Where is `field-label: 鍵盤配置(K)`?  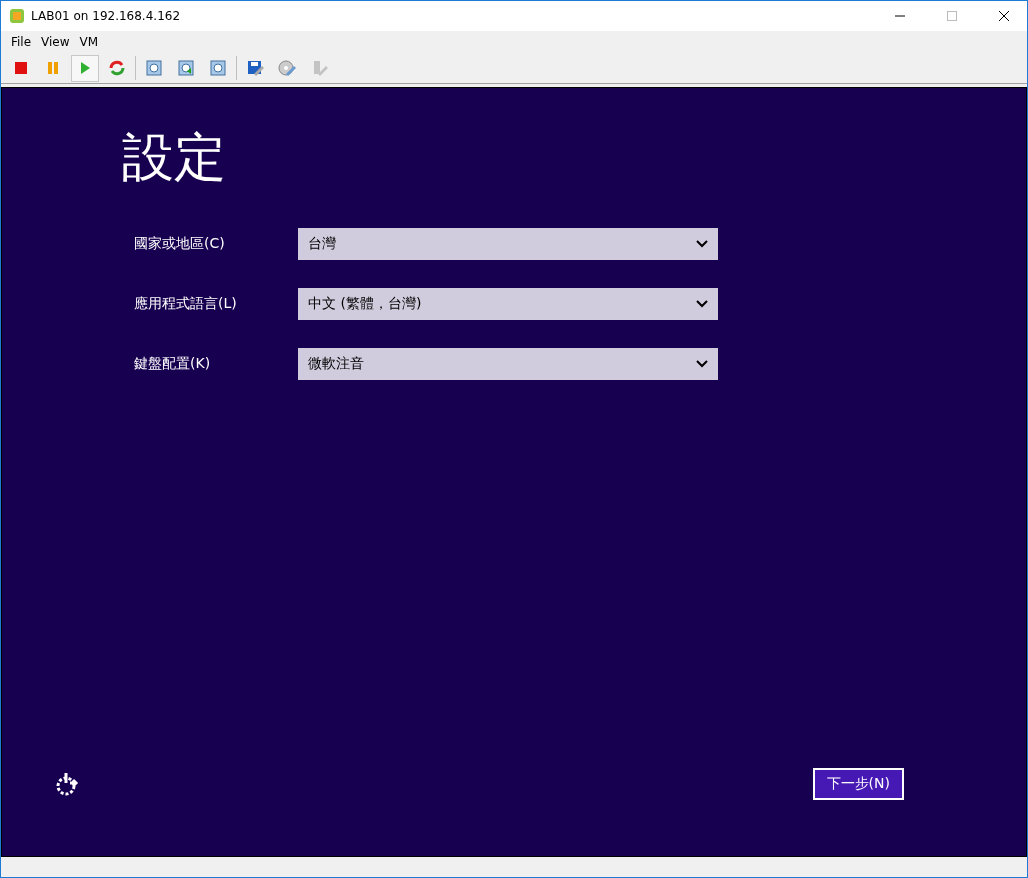 field-label: 鍵盤配置(K) is located at coordinates (172, 364).